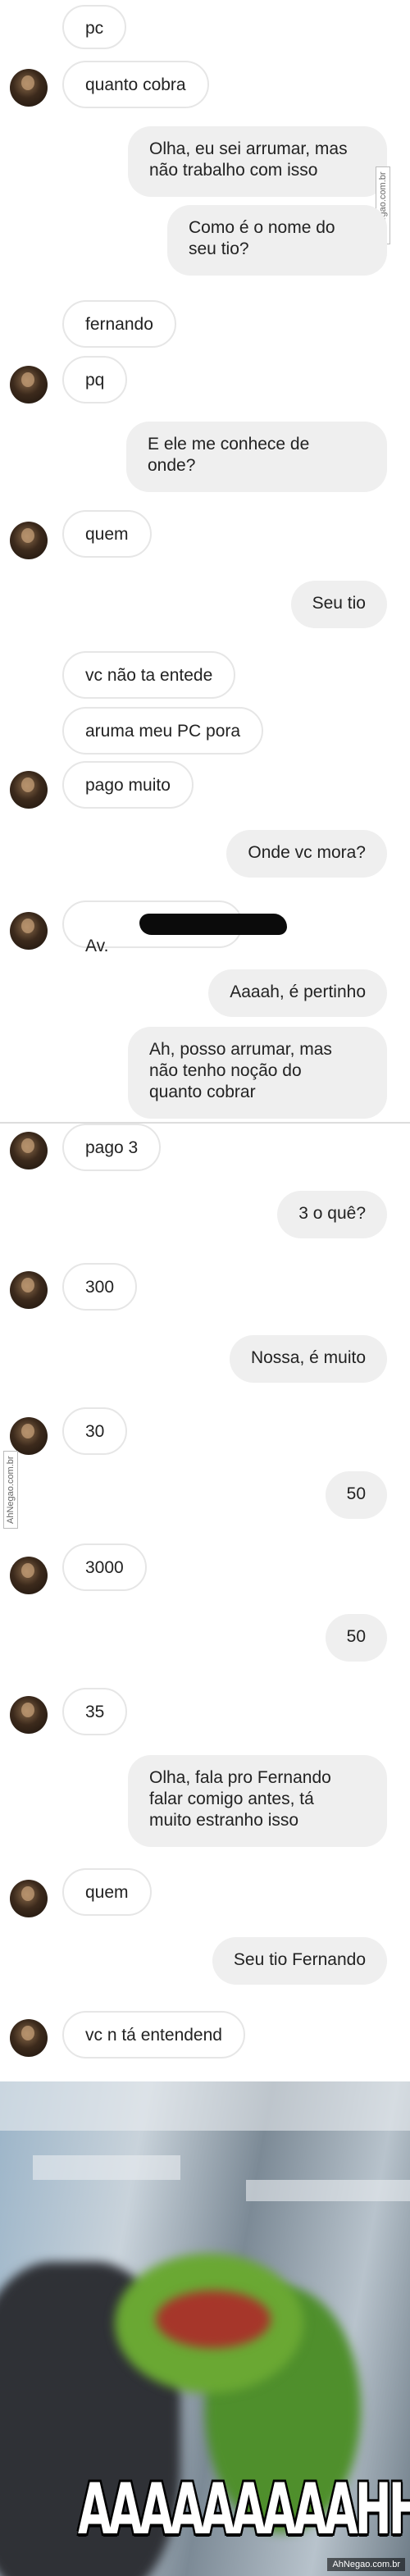 This screenshot has height=2576, width=410. What do you see at coordinates (95, 379) in the screenshot?
I see `incoming-message: pq` at bounding box center [95, 379].